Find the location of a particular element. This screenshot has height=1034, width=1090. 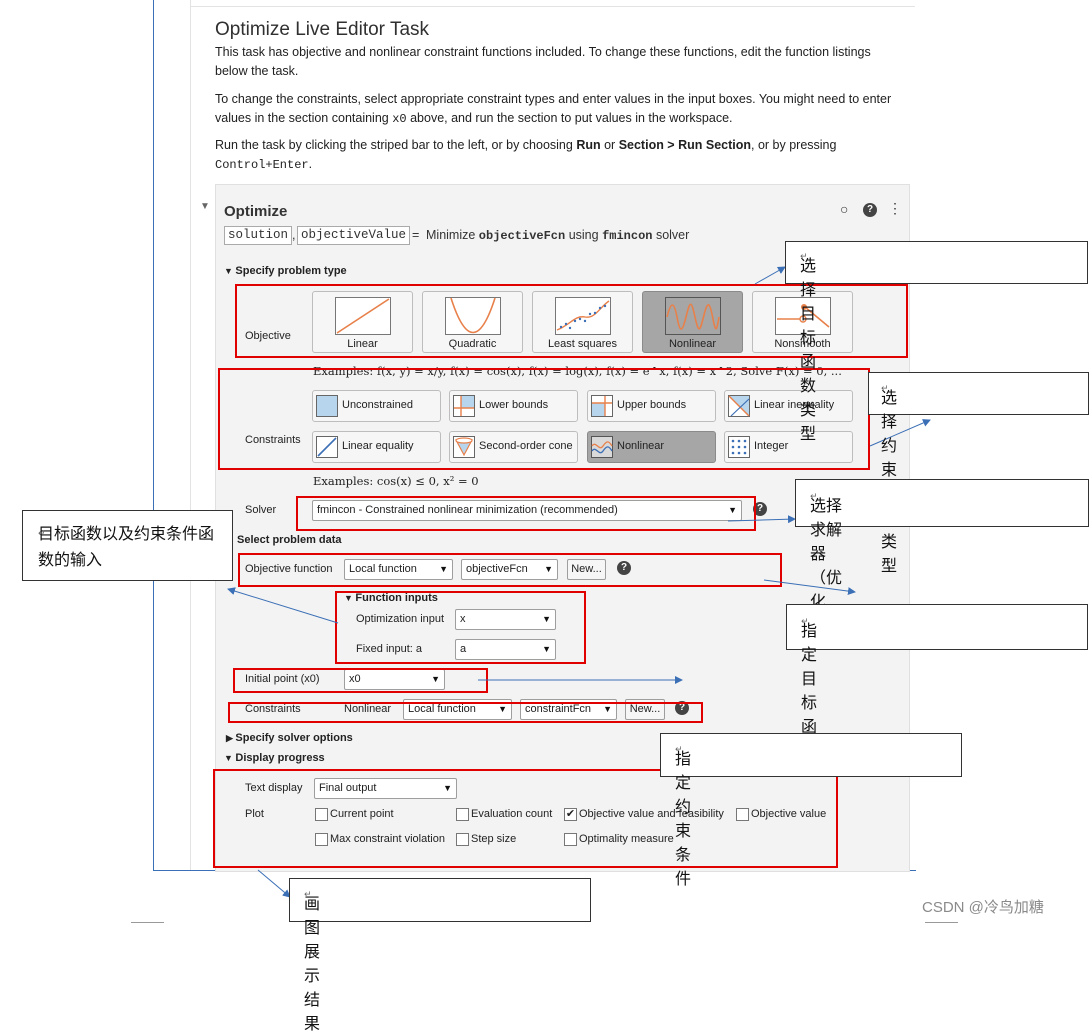

callout-inputs: 目标函数以及约束条件函数的输入 ↵ is located at coordinates (127, 545).